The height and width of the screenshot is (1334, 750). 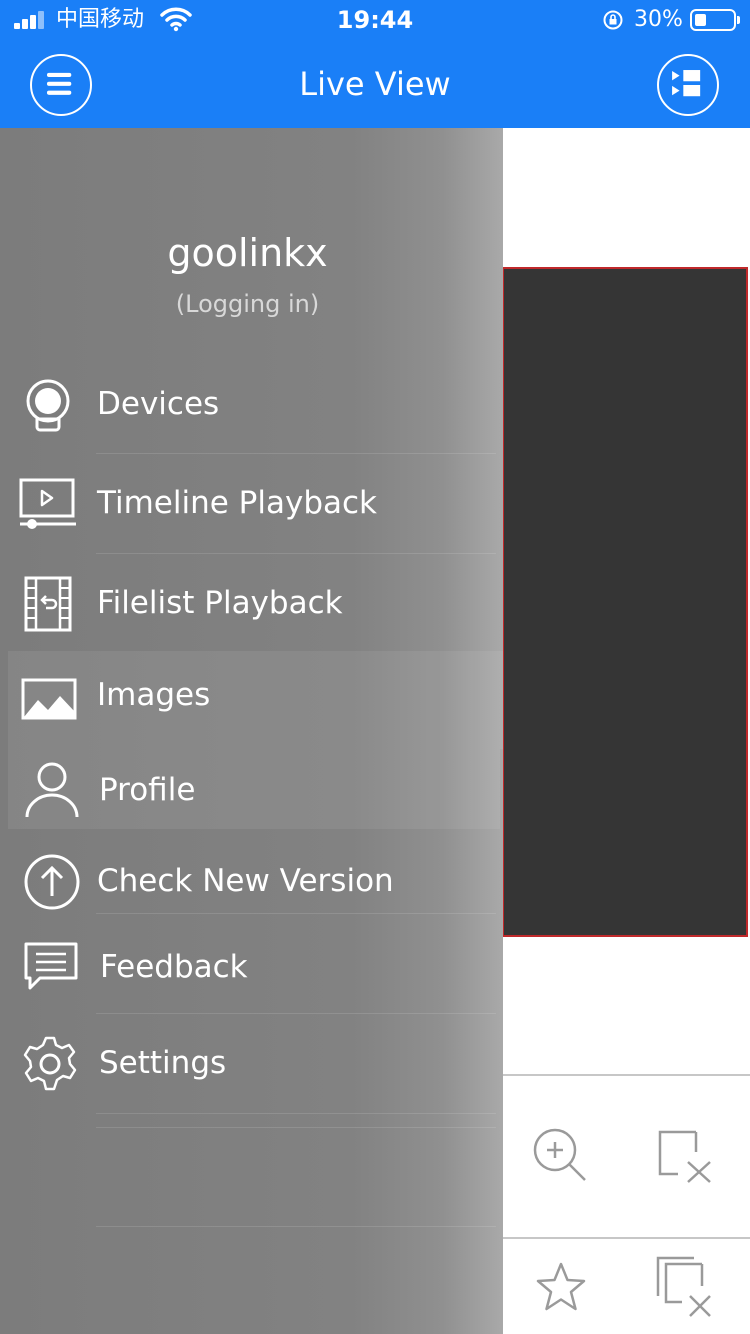 I want to click on camera-icon, so click(x=48, y=405).